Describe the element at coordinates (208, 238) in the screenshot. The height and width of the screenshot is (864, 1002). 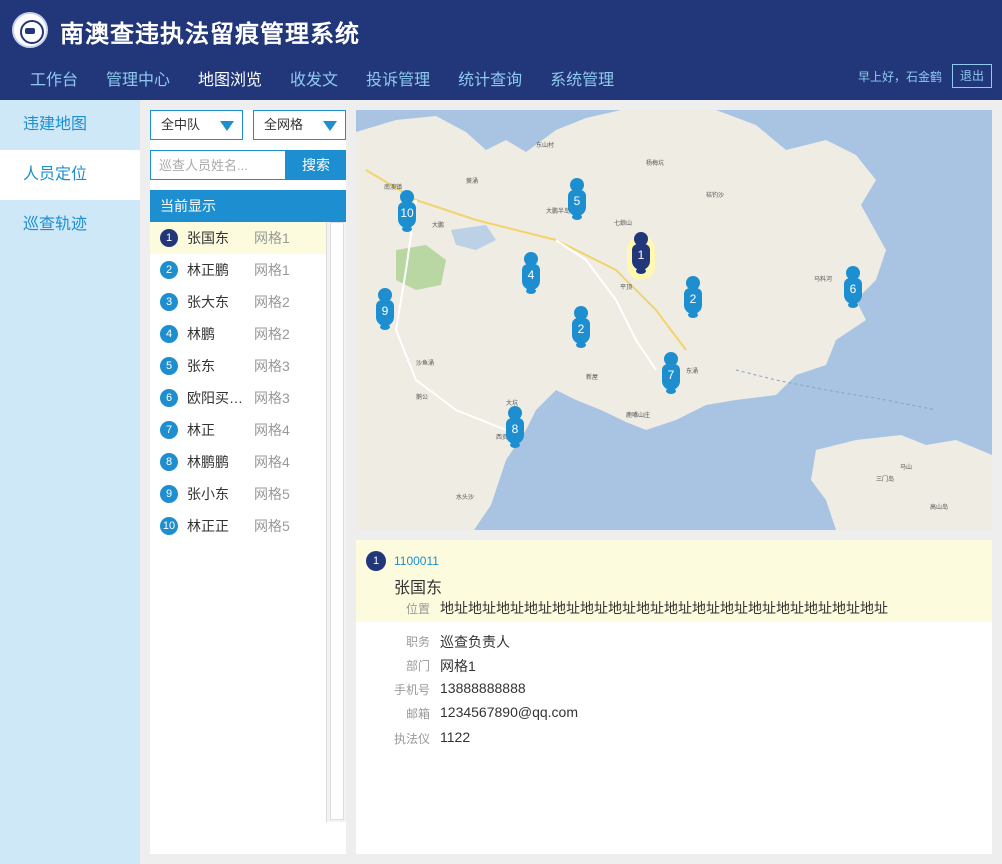
I see `person-name: 张国东` at that location.